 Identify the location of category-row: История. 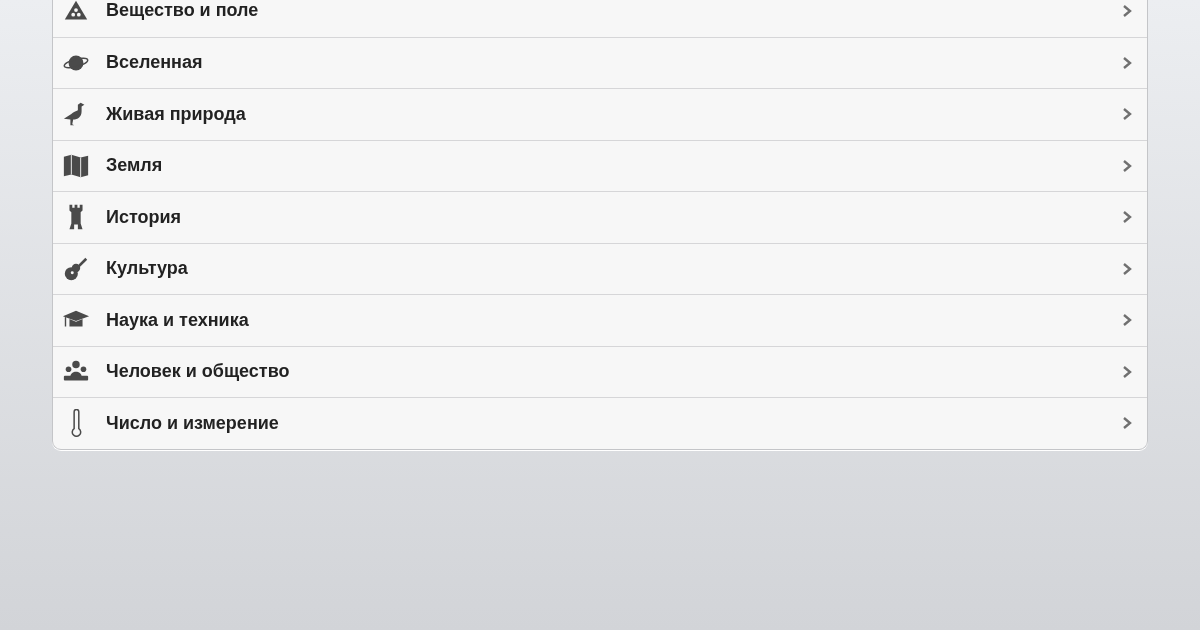
(600, 217).